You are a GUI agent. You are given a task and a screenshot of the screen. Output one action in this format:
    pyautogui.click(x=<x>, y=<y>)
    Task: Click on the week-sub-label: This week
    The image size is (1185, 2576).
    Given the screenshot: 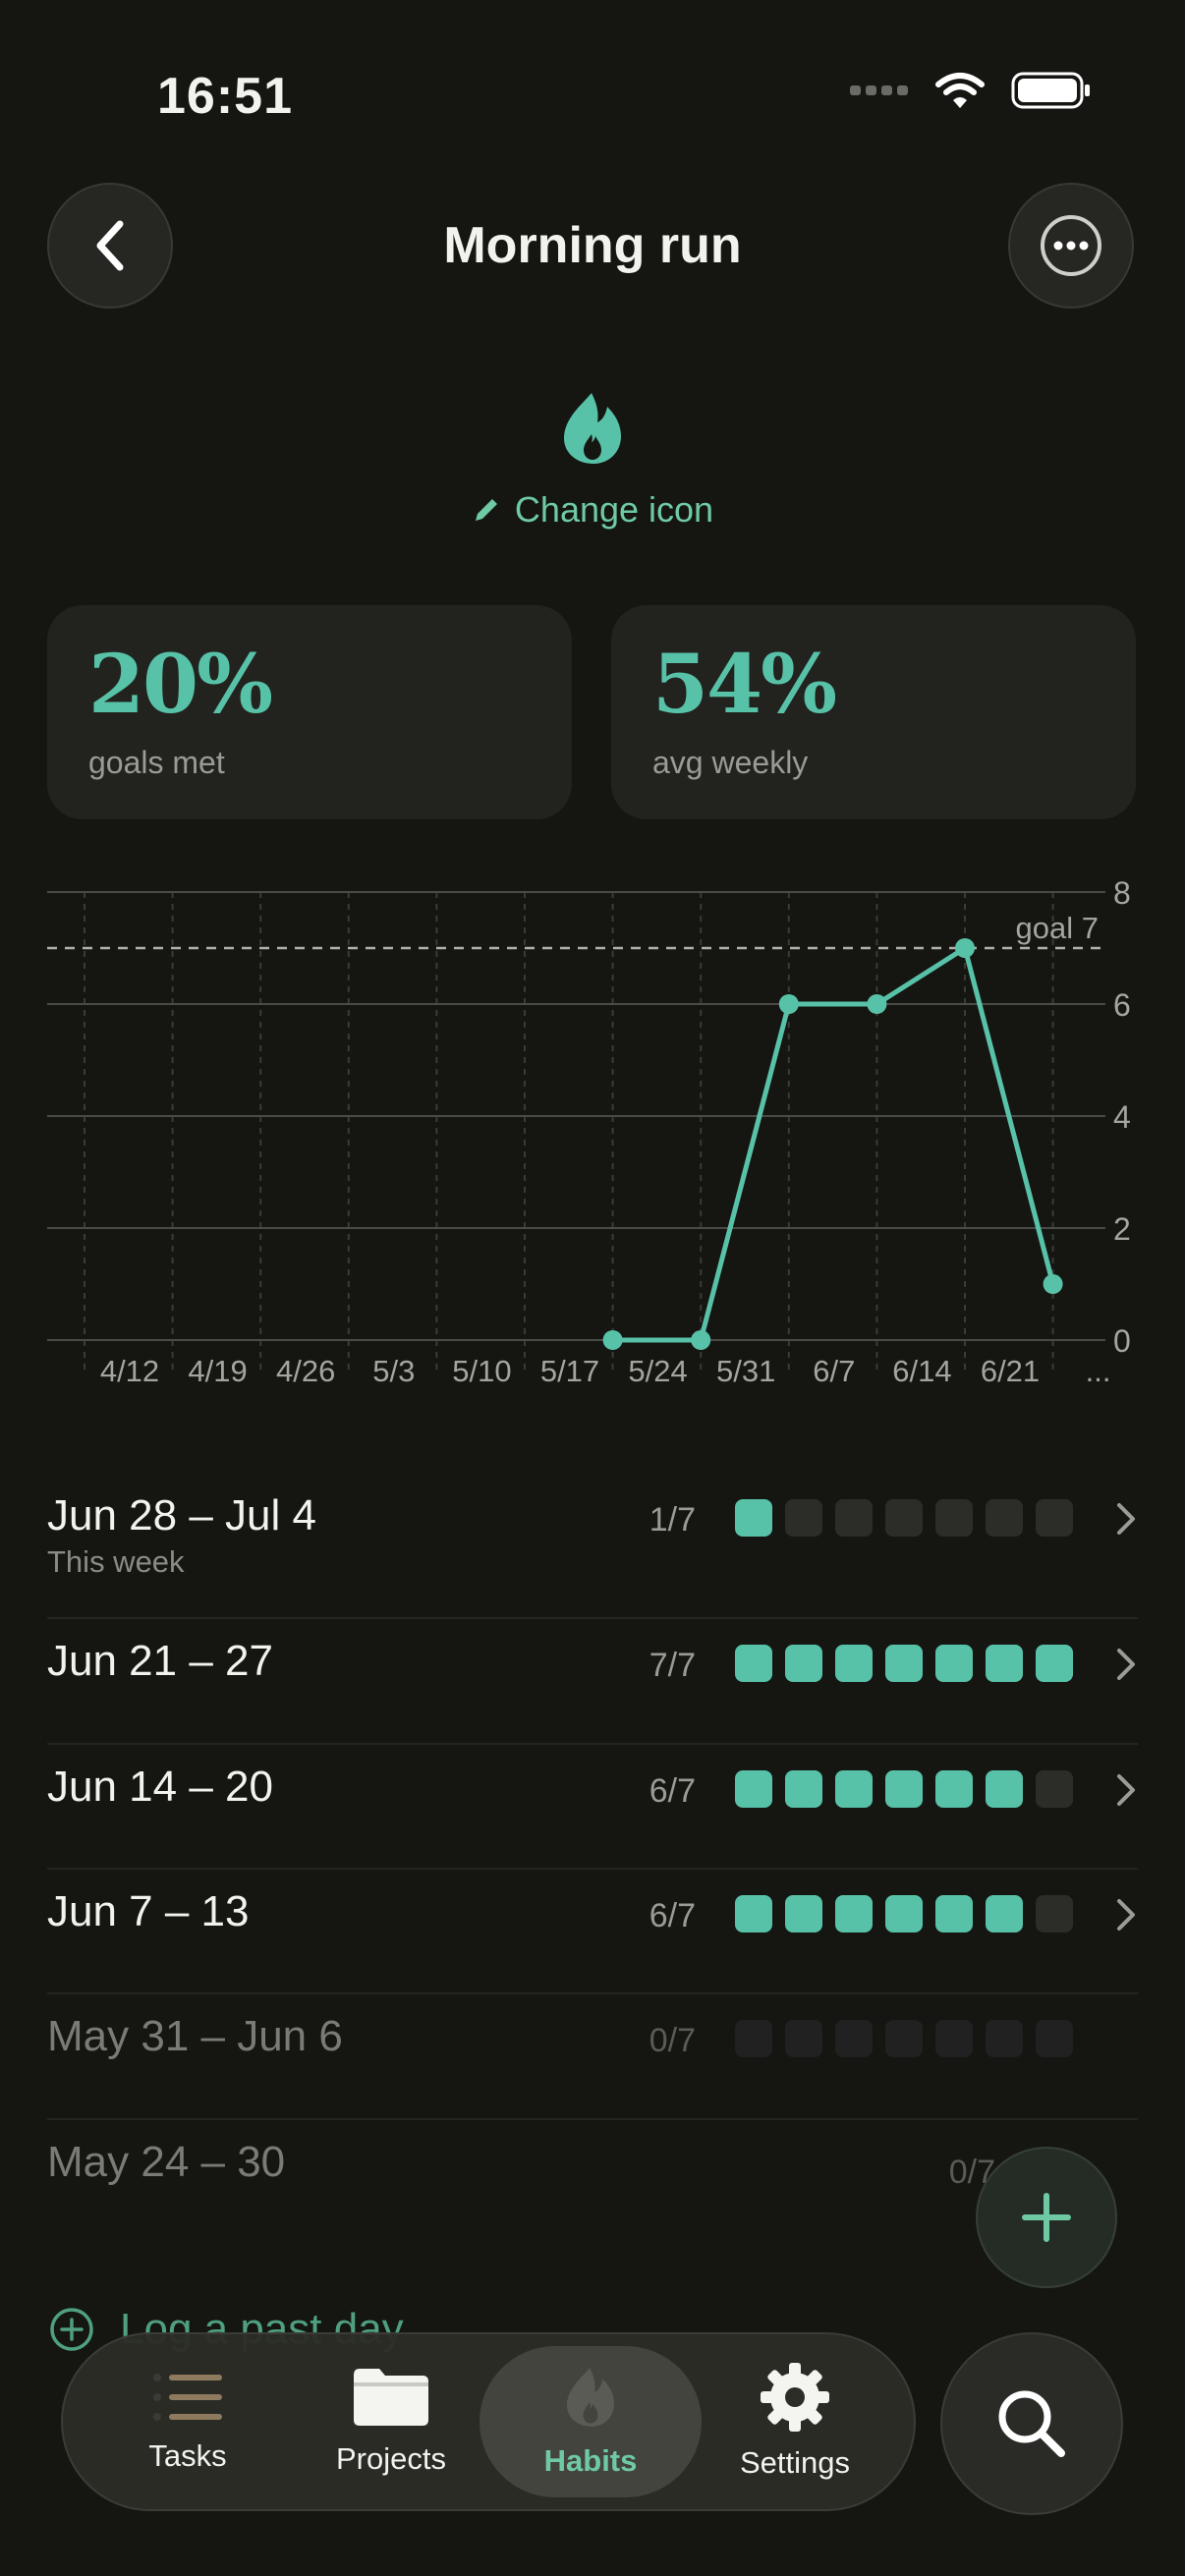 What is the action you would take?
    pyautogui.click(x=116, y=1561)
    